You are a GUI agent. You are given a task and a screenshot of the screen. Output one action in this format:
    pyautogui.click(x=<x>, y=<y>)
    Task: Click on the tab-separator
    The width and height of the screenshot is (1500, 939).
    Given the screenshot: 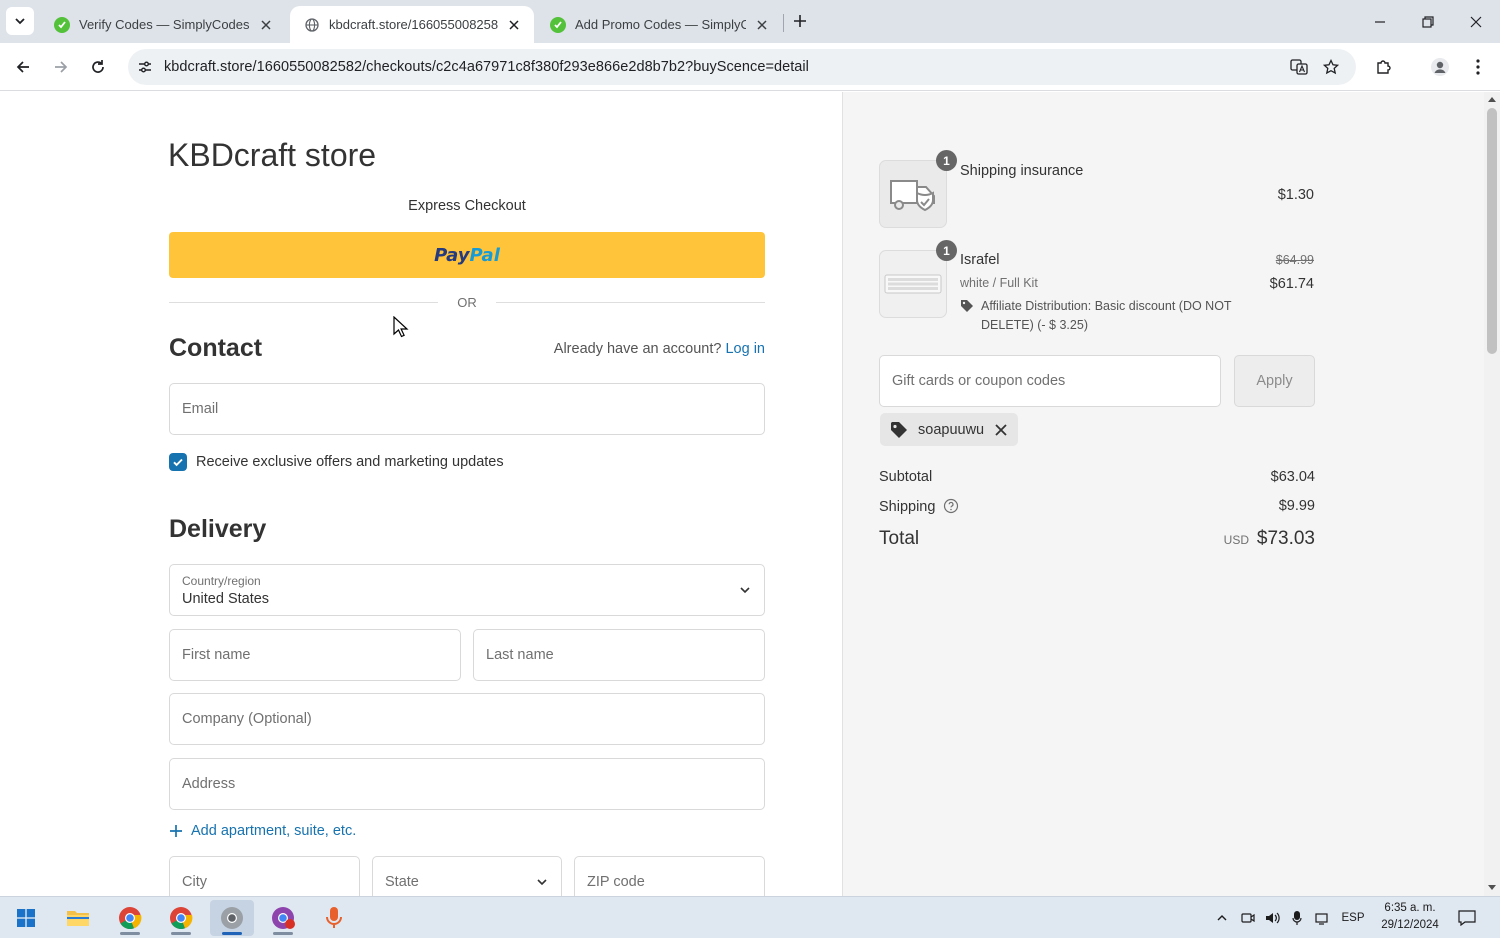 What is the action you would take?
    pyautogui.click(x=783, y=23)
    